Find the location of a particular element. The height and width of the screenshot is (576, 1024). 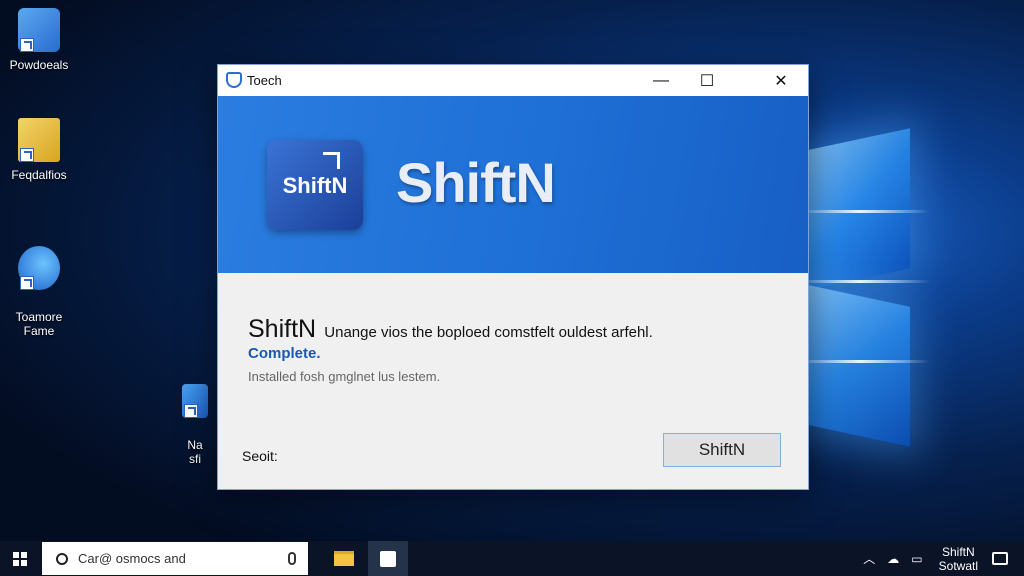

message-app-name: ShiftN is located at coordinates (282, 329).